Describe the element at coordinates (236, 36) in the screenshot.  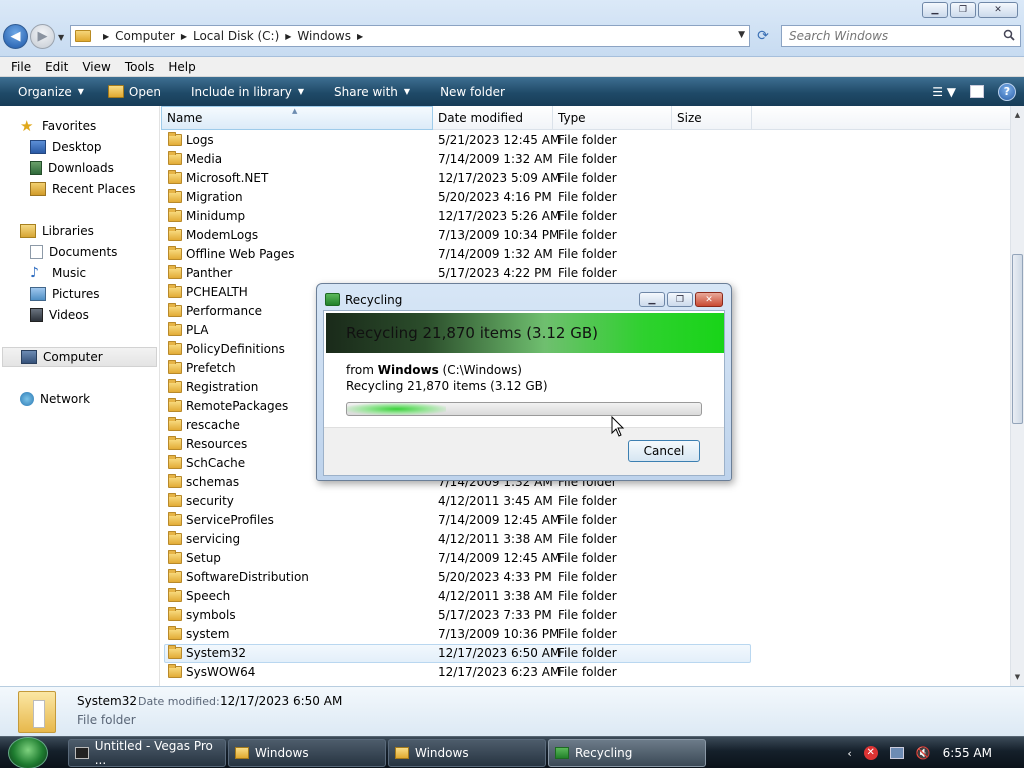
I see `breadcrumb-local-disk: Local Disk (C:)` at that location.